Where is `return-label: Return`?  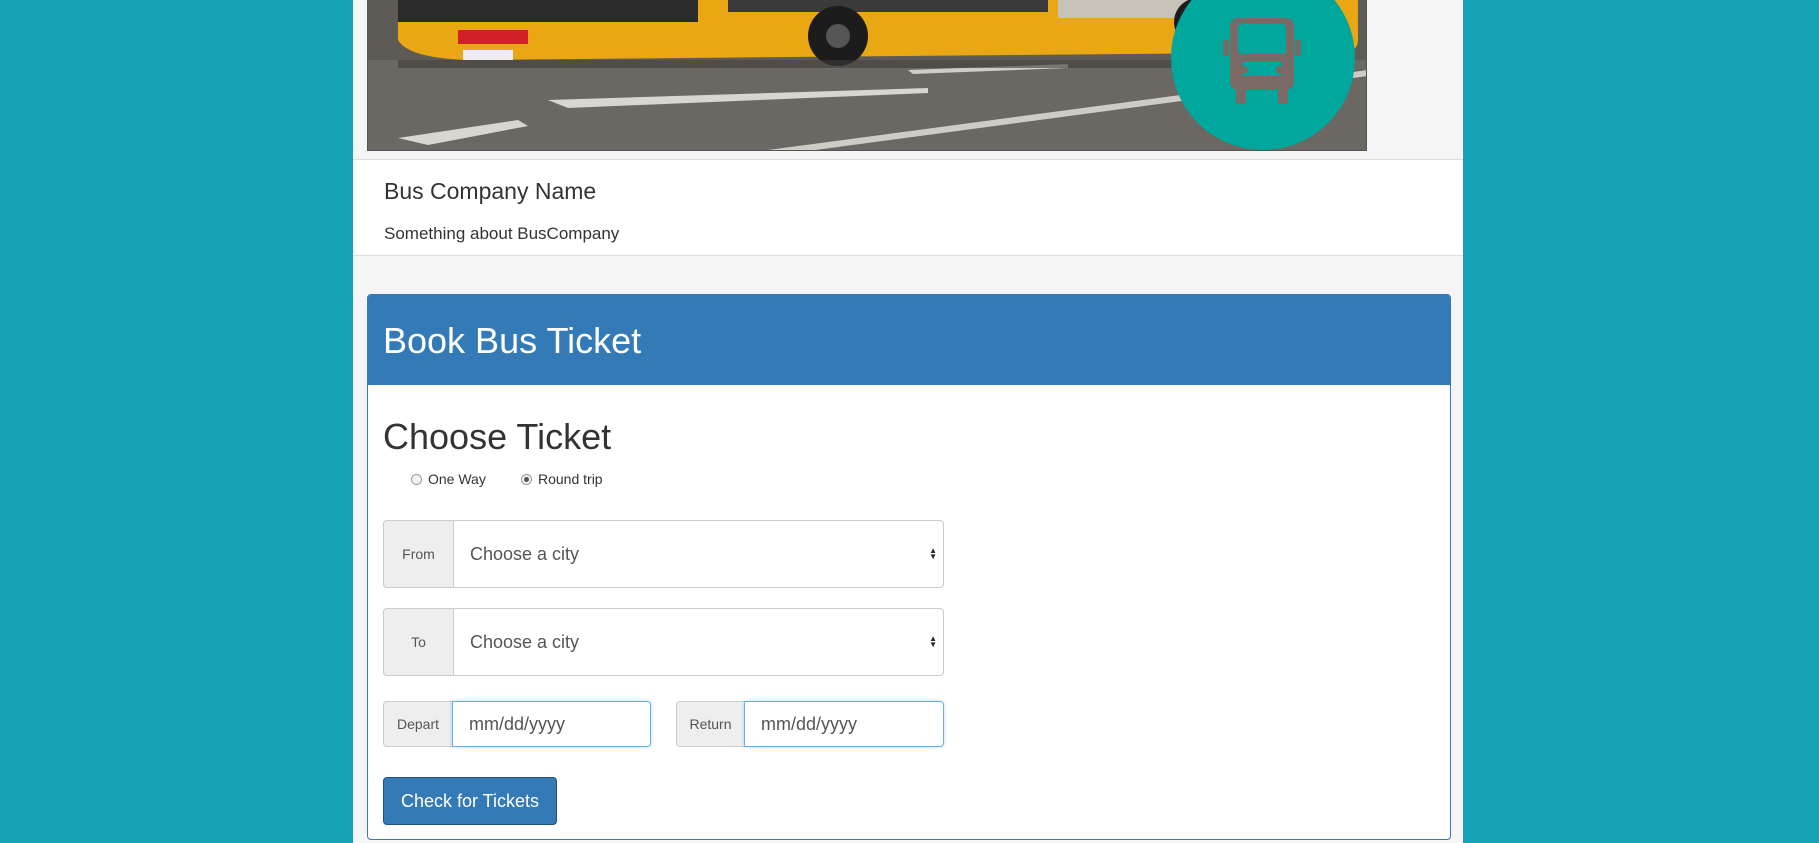
return-label: Return is located at coordinates (710, 724).